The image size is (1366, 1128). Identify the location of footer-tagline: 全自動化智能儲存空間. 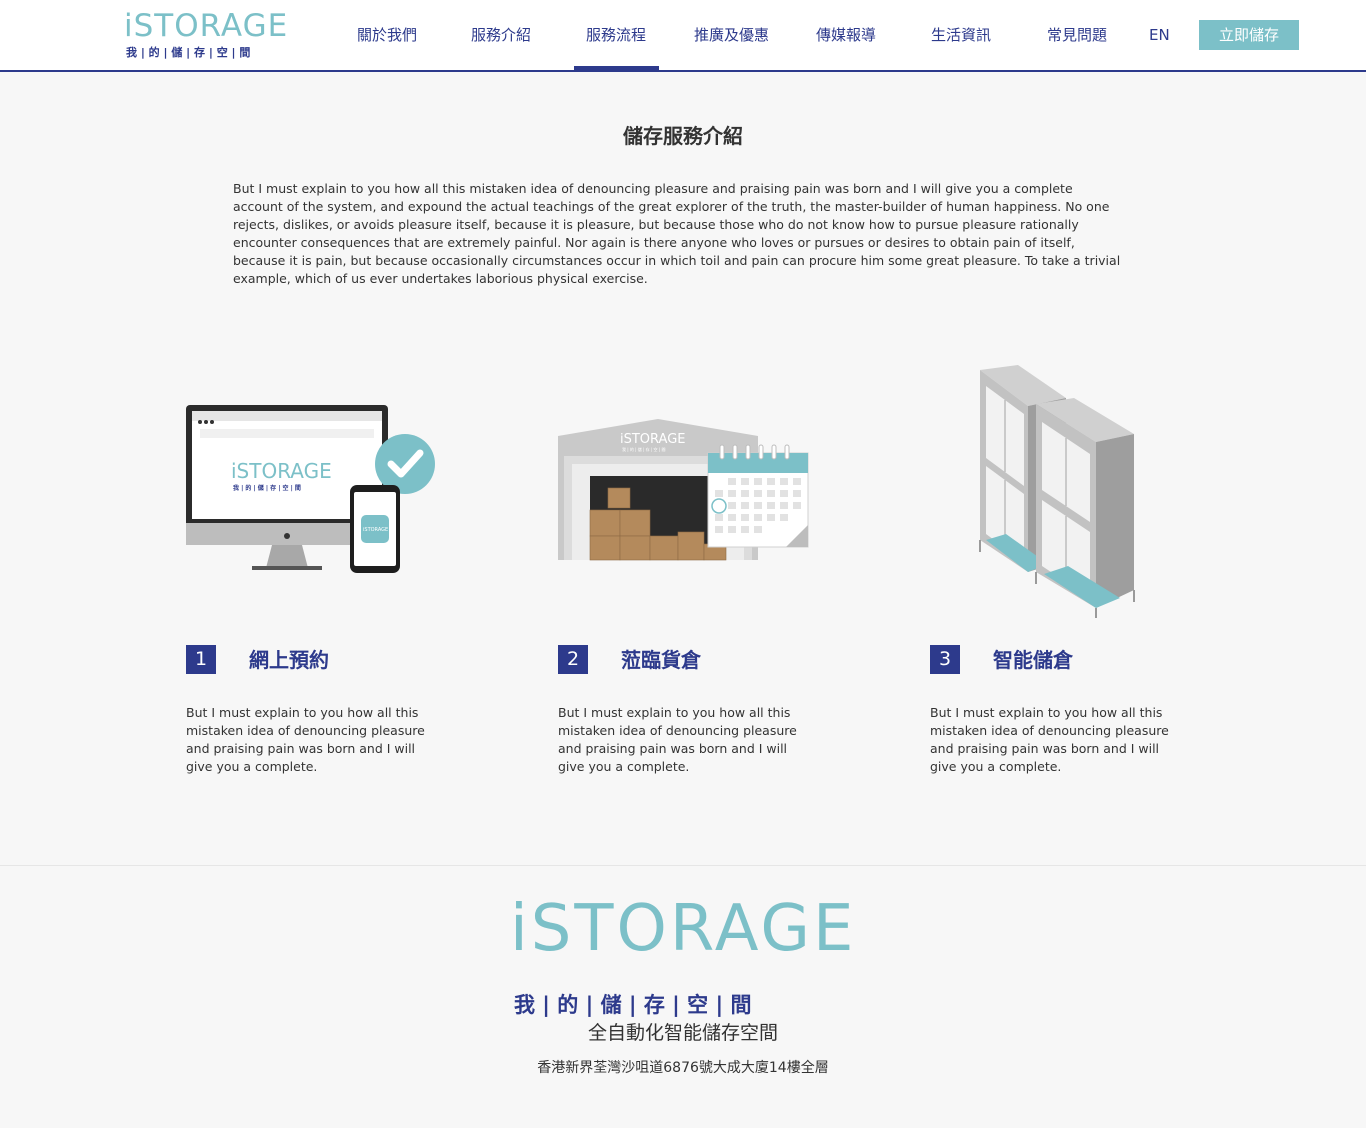
(682, 1033).